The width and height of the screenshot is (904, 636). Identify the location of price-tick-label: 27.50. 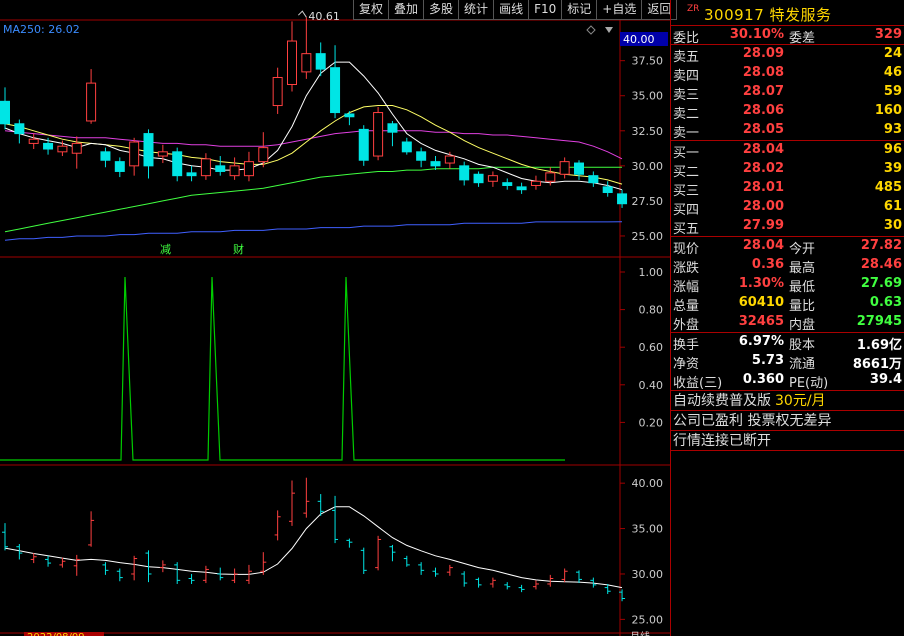
(648, 201).